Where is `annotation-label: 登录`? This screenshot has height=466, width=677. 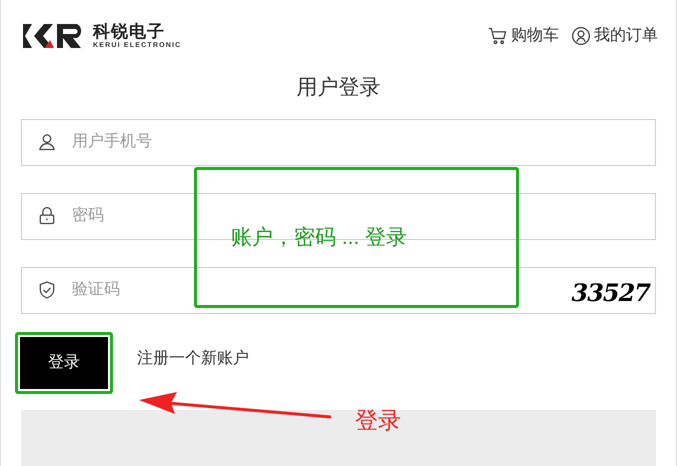 annotation-label: 登录 is located at coordinates (378, 420).